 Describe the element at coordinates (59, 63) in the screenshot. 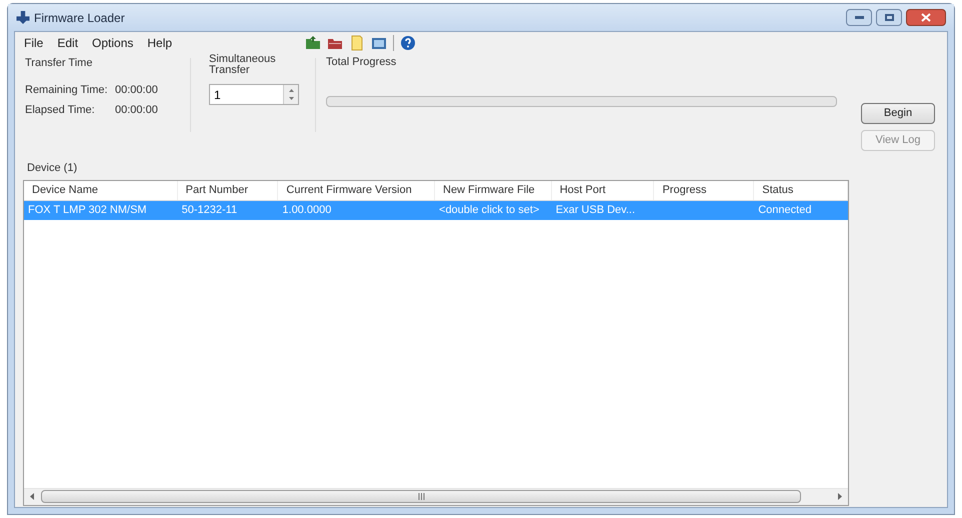

I see `group-title: Transfer Time` at that location.